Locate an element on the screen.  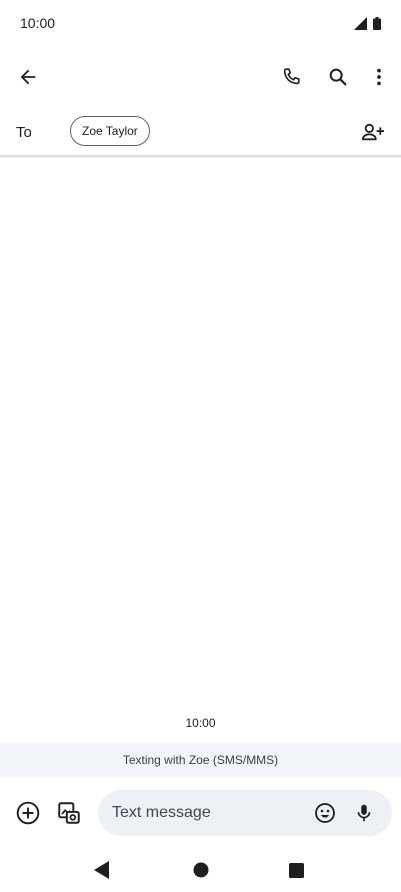
attach-button is located at coordinates (28, 813).